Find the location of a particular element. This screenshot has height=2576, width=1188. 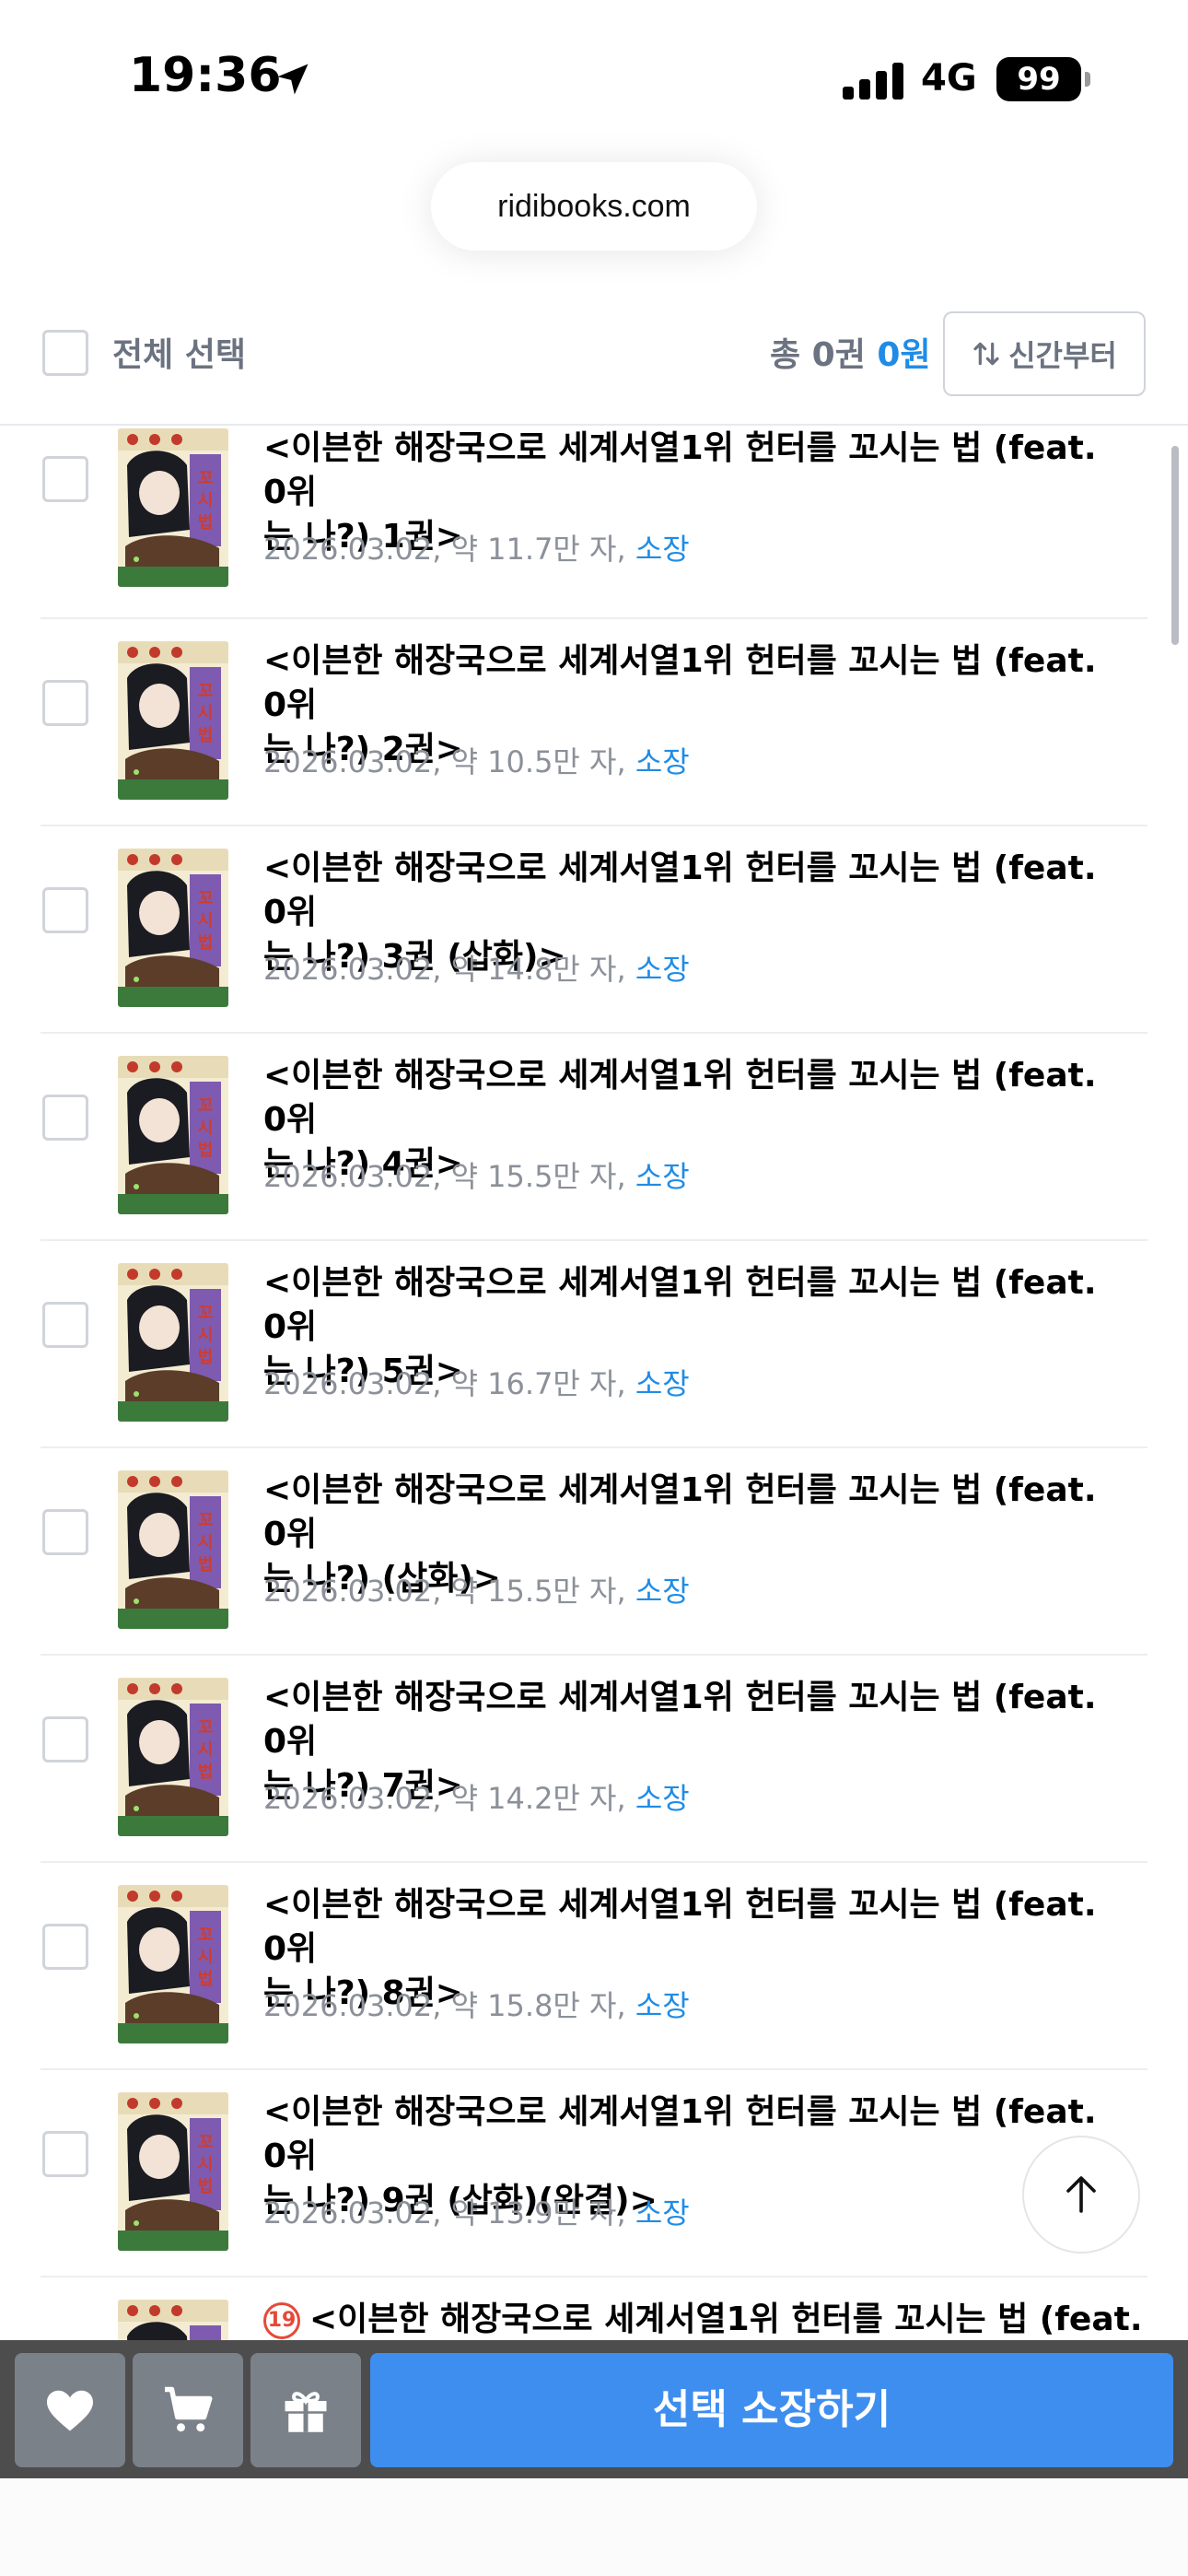

book-length: 약 13.9만 자 is located at coordinates (533, 2213).